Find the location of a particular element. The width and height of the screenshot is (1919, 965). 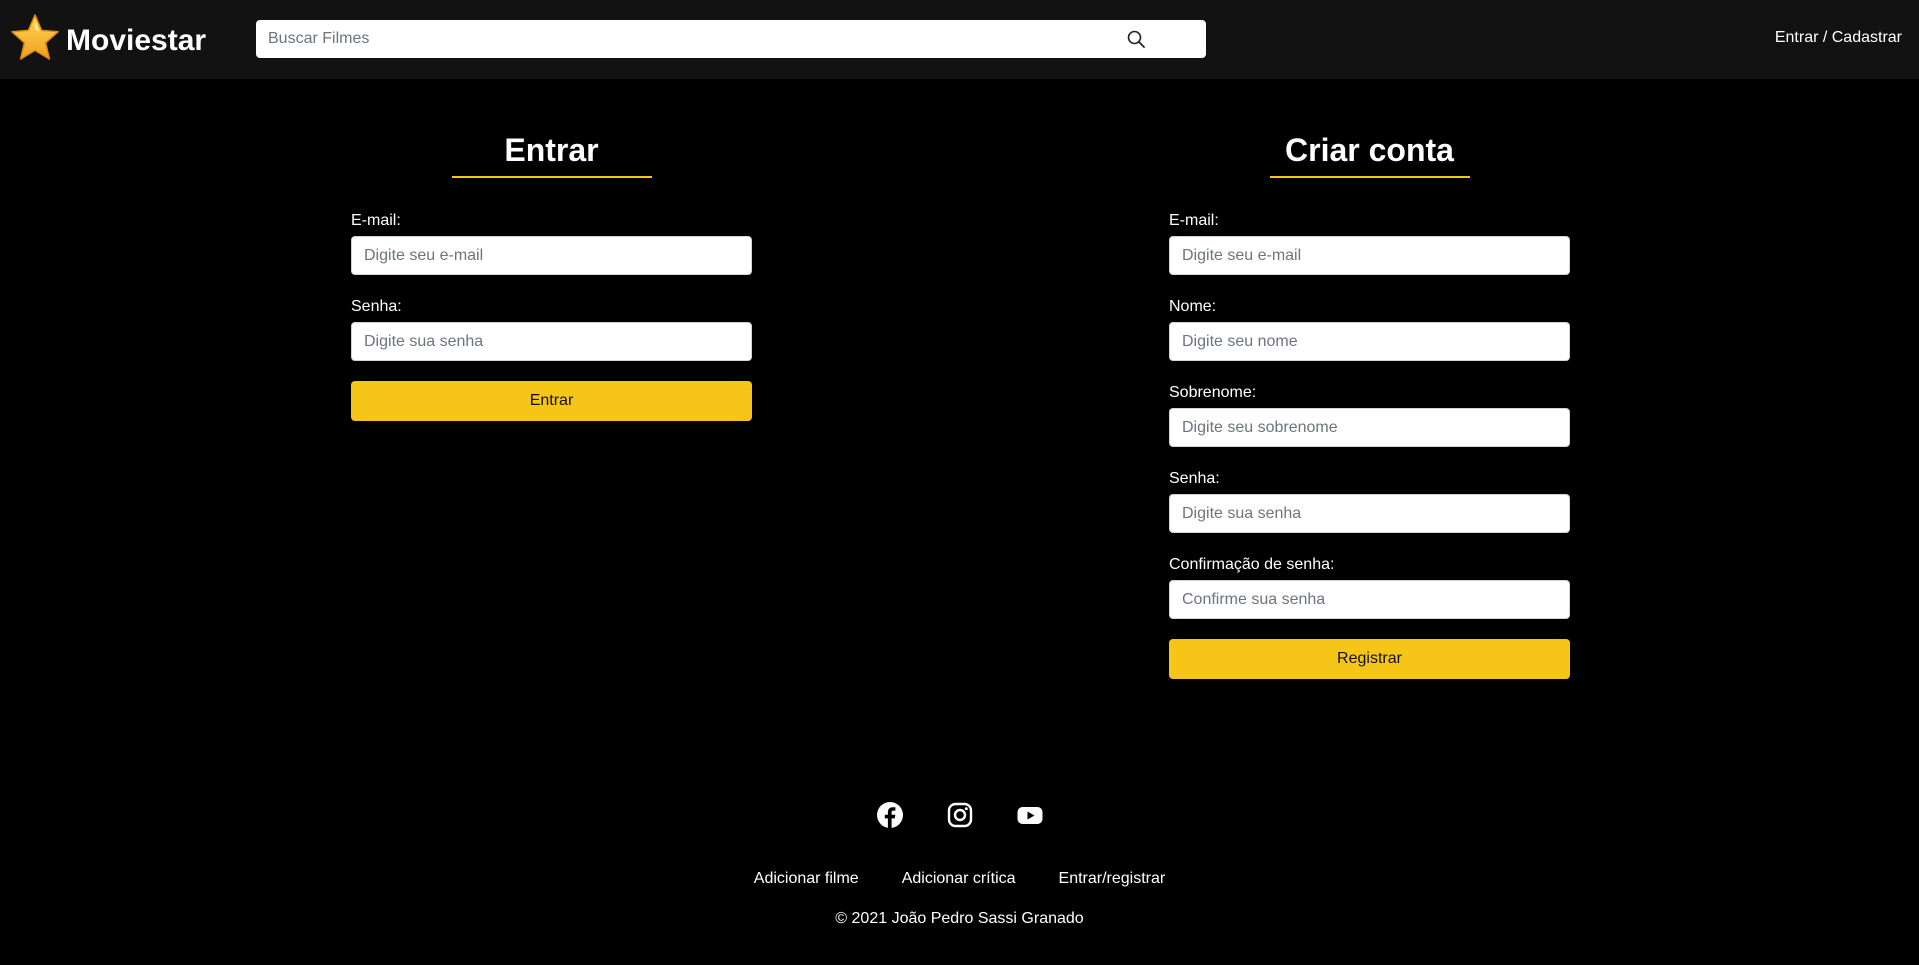

search-input is located at coordinates (701, 39).